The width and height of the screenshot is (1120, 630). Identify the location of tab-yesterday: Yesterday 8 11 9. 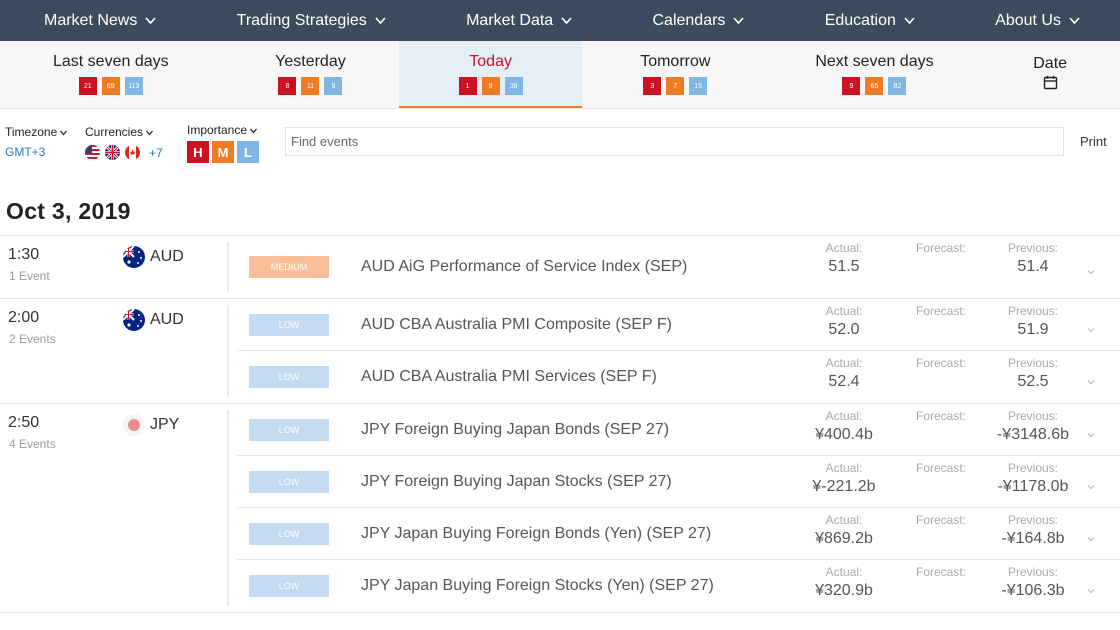
(311, 74).